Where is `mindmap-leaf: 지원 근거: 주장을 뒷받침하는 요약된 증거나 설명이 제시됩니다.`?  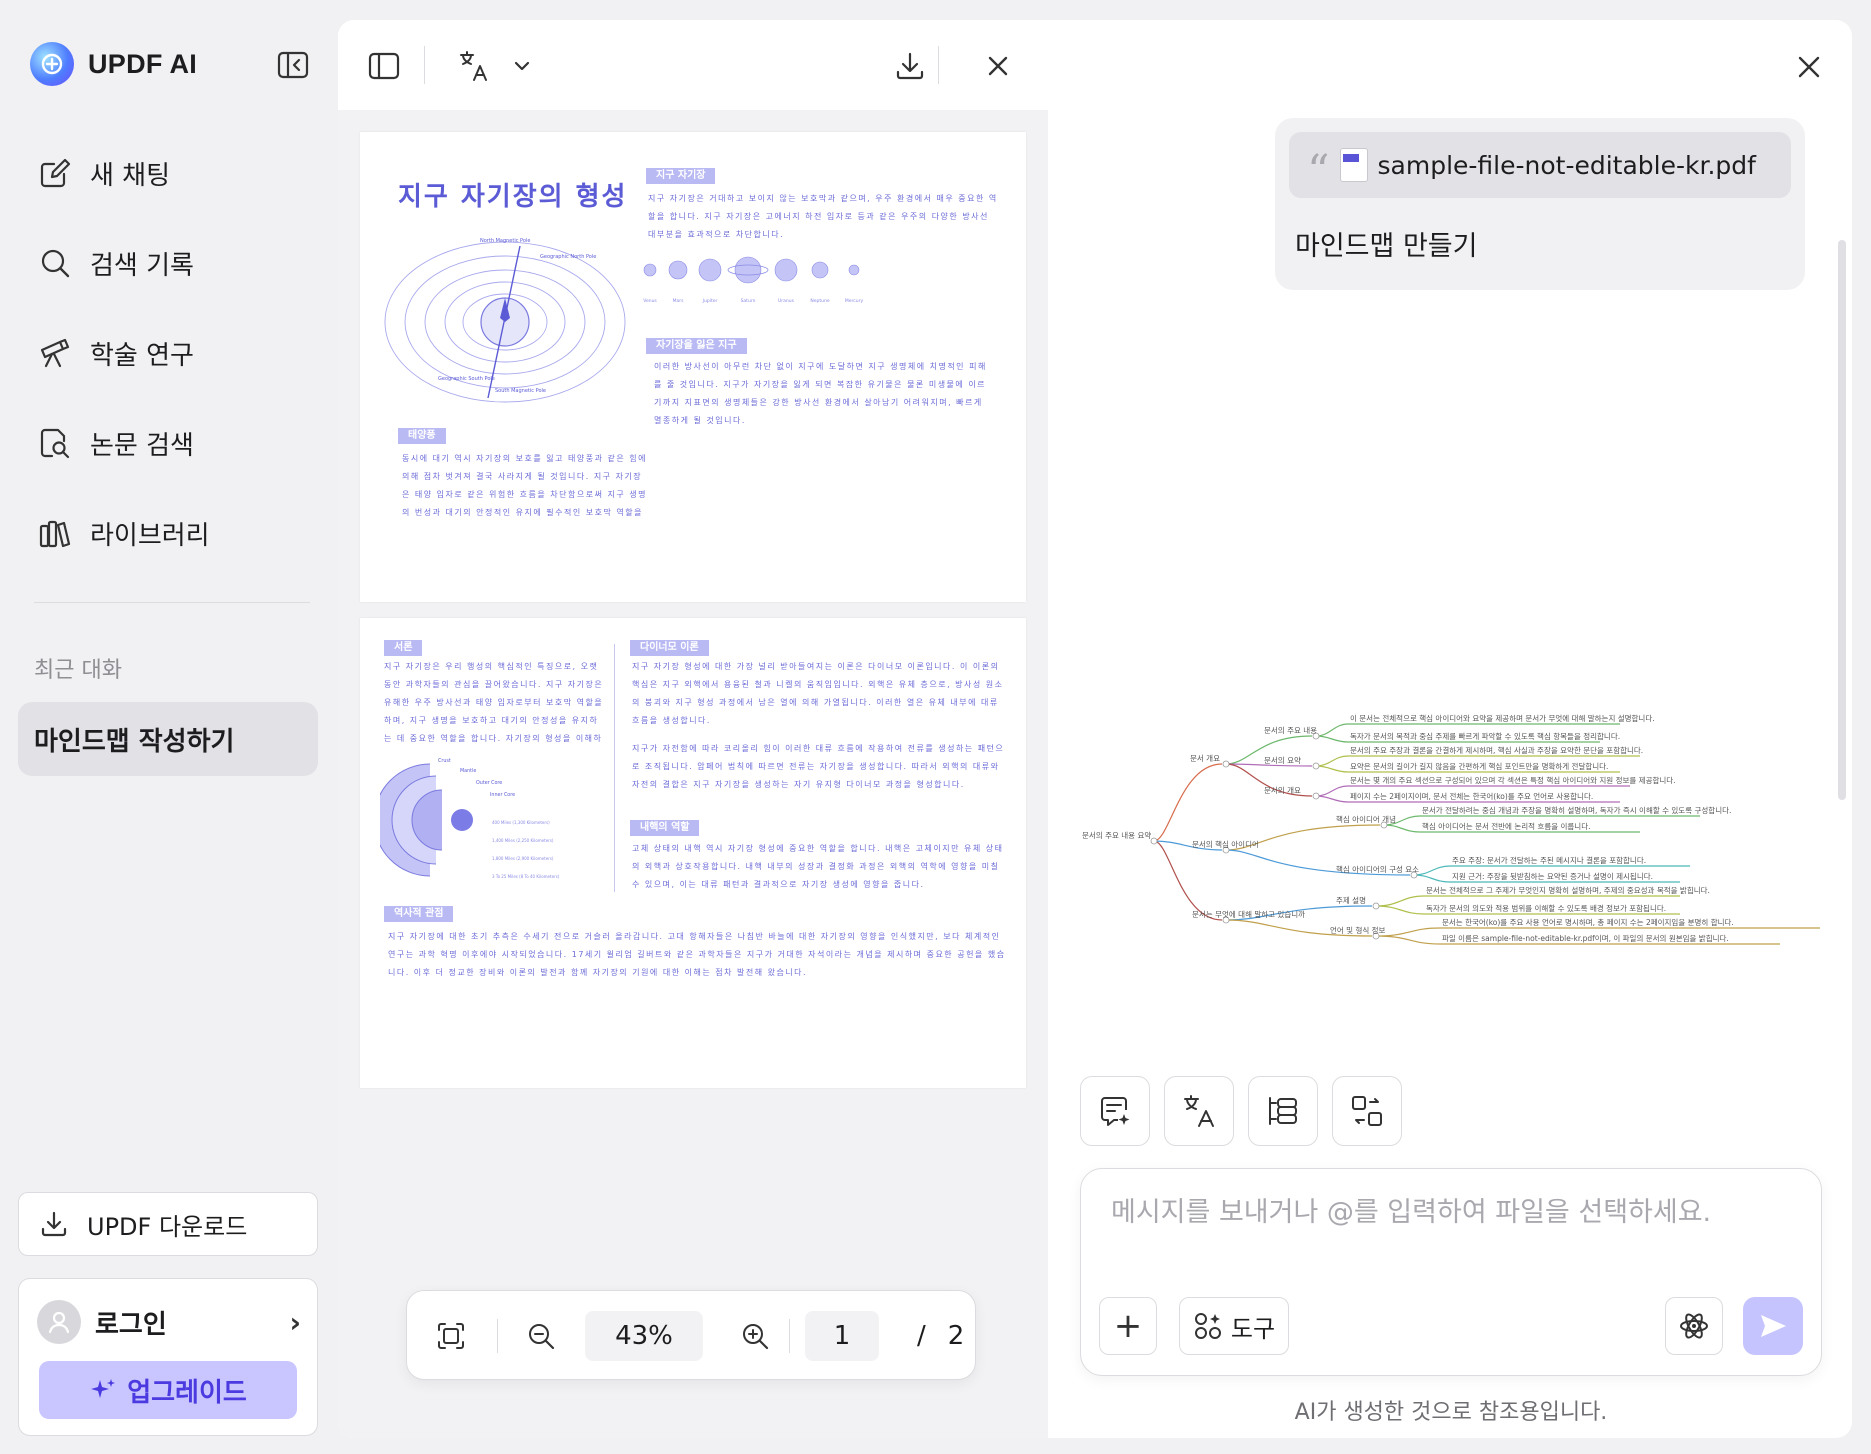
mindmap-leaf: 지원 근거: 주장을 뒷받침하는 요약된 증거나 설명이 제시됩니다. is located at coordinates (1552, 876).